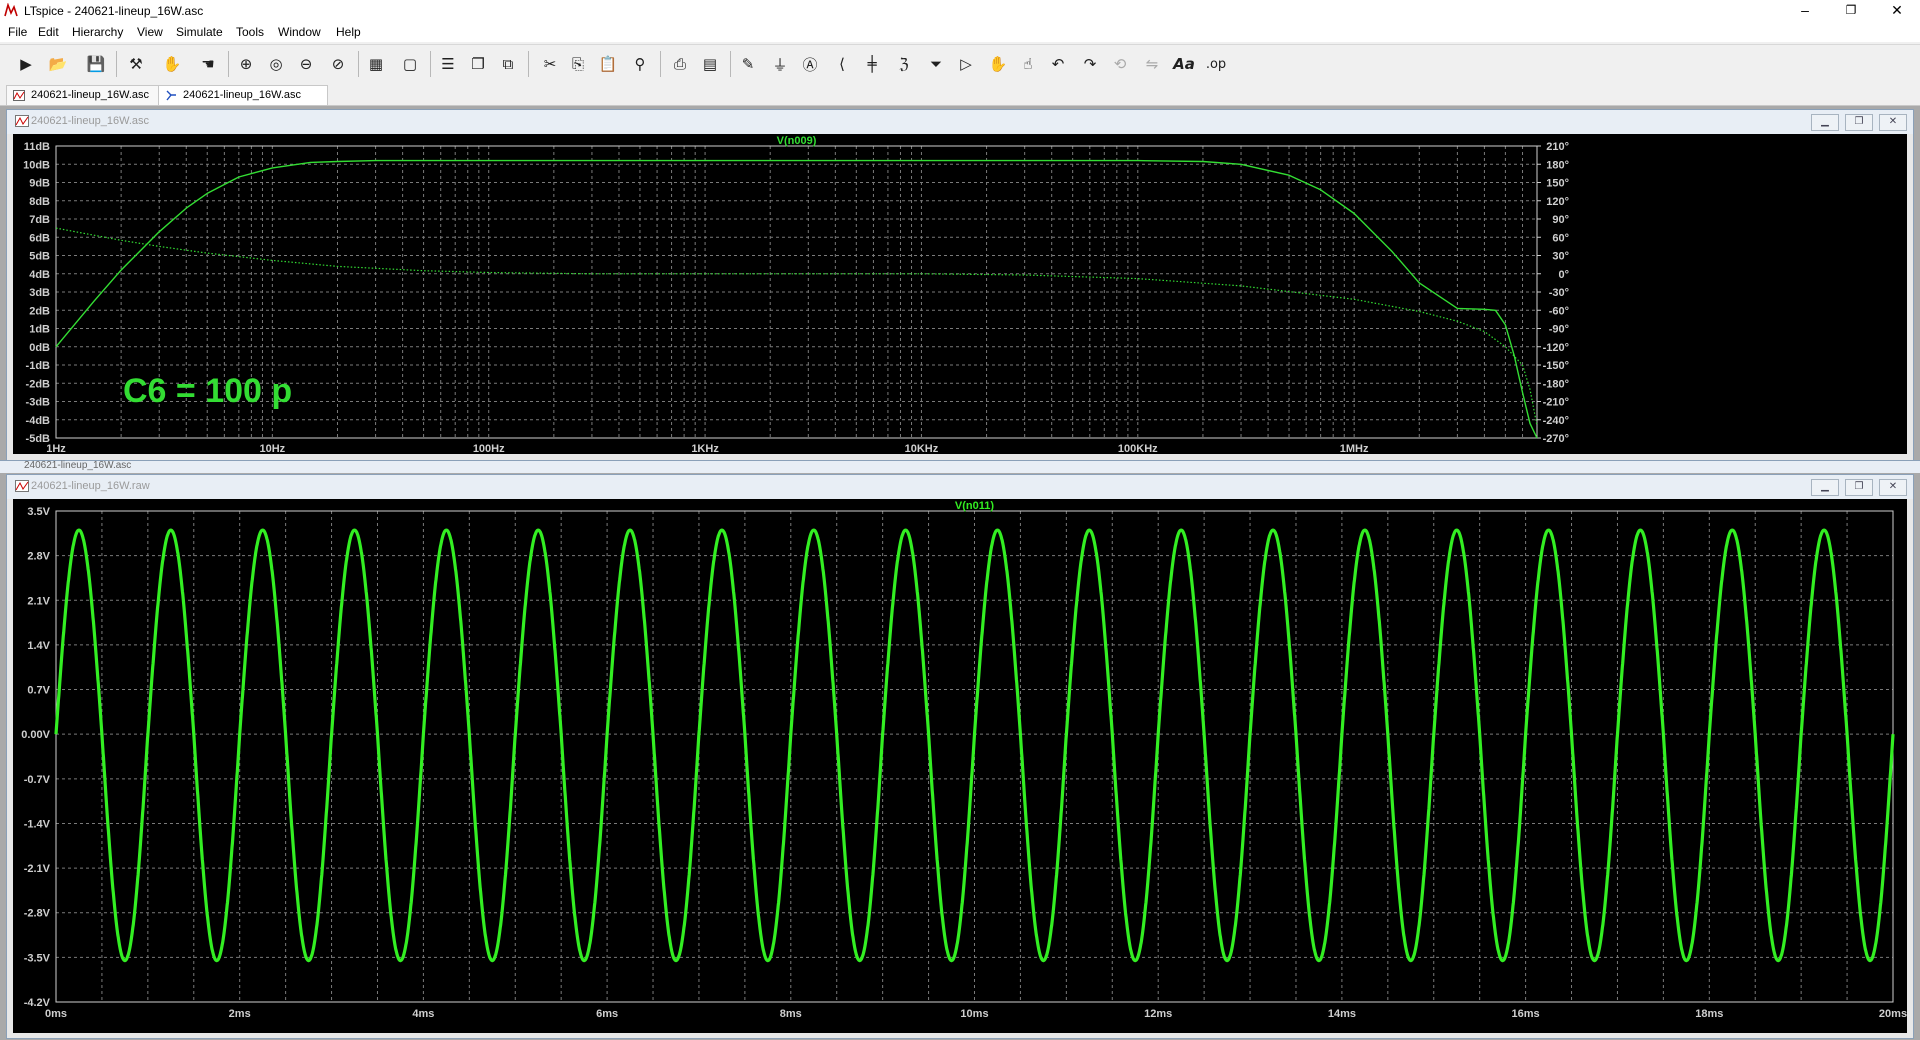 This screenshot has height=1040, width=1920. What do you see at coordinates (250, 32) in the screenshot?
I see `menu-tools: Tools` at bounding box center [250, 32].